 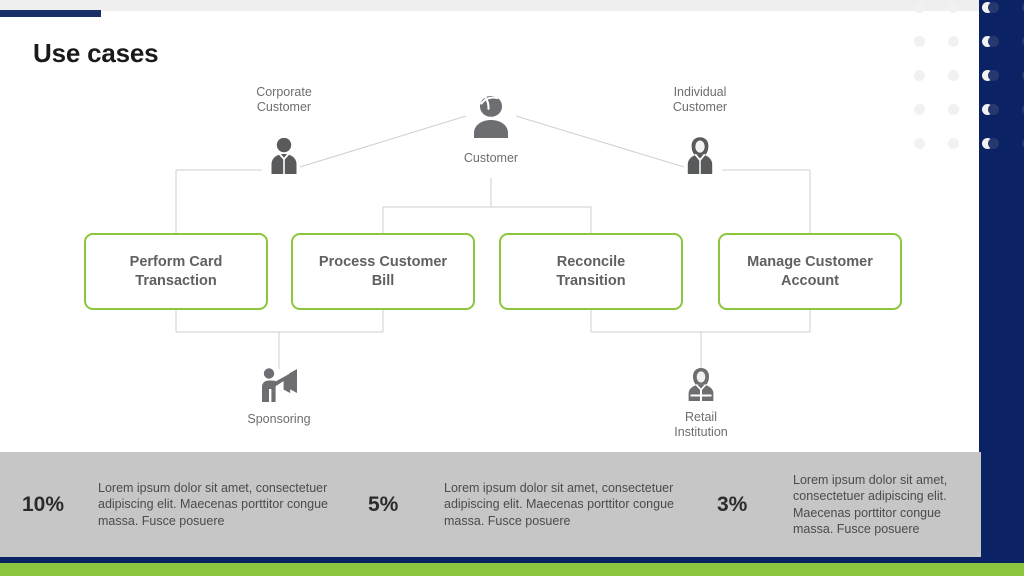 What do you see at coordinates (701, 385) in the screenshot?
I see `bank-teller-icon` at bounding box center [701, 385].